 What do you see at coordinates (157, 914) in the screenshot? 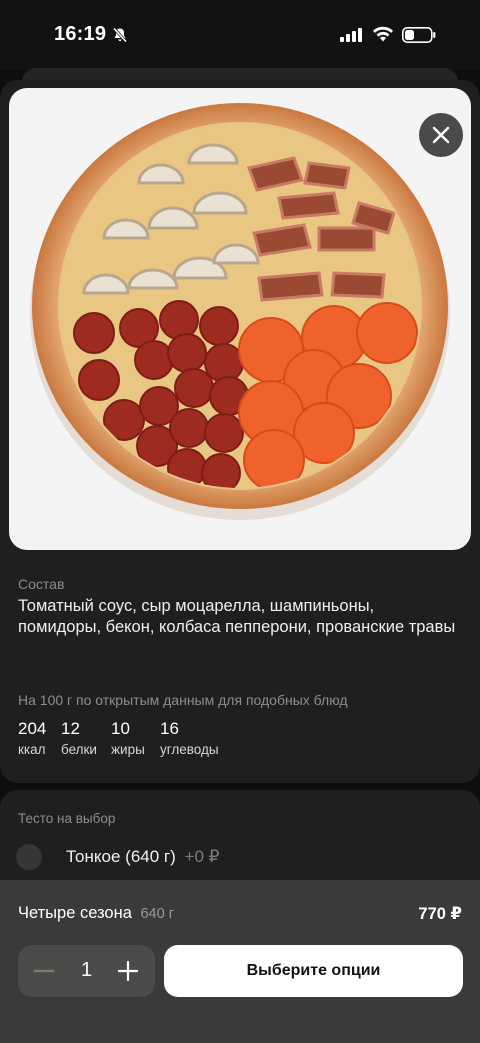
I see `product-weight: 640 г` at bounding box center [157, 914].